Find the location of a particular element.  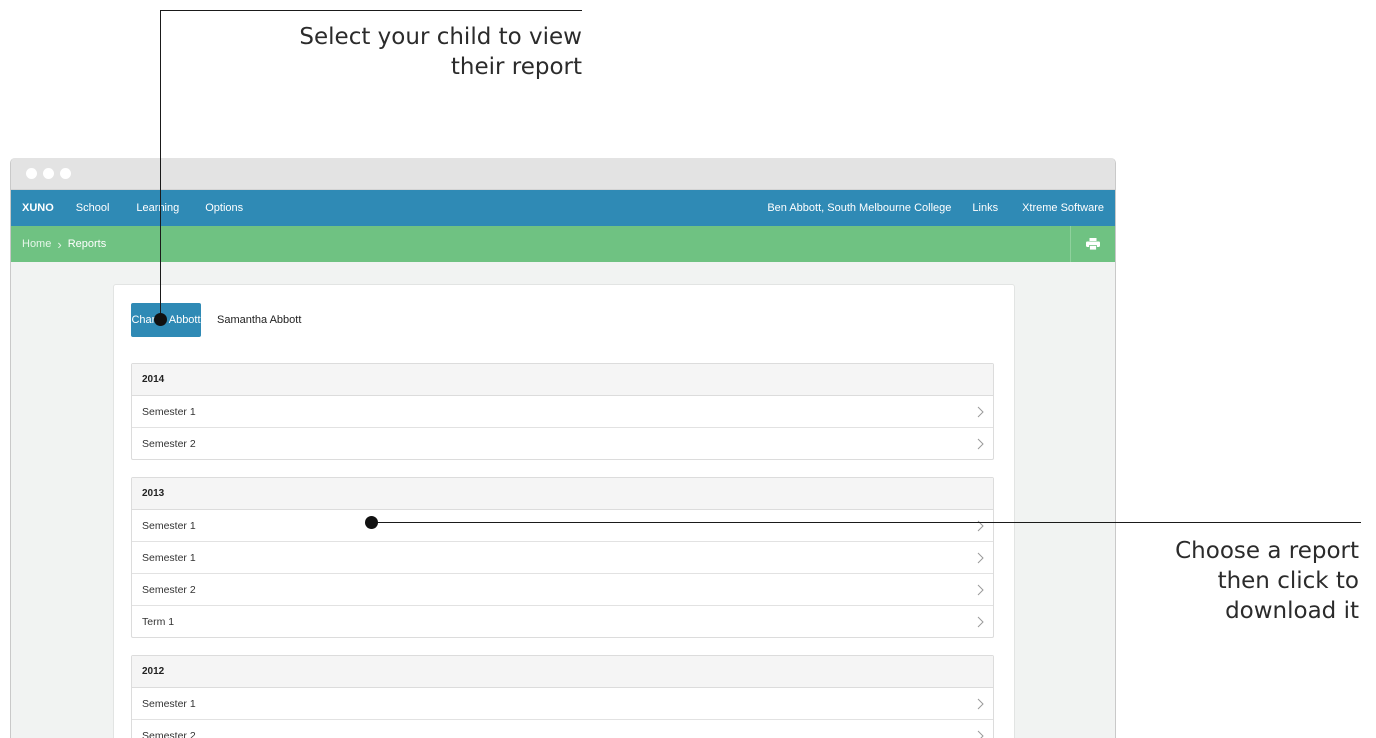

nav-links: Links is located at coordinates (985, 208).